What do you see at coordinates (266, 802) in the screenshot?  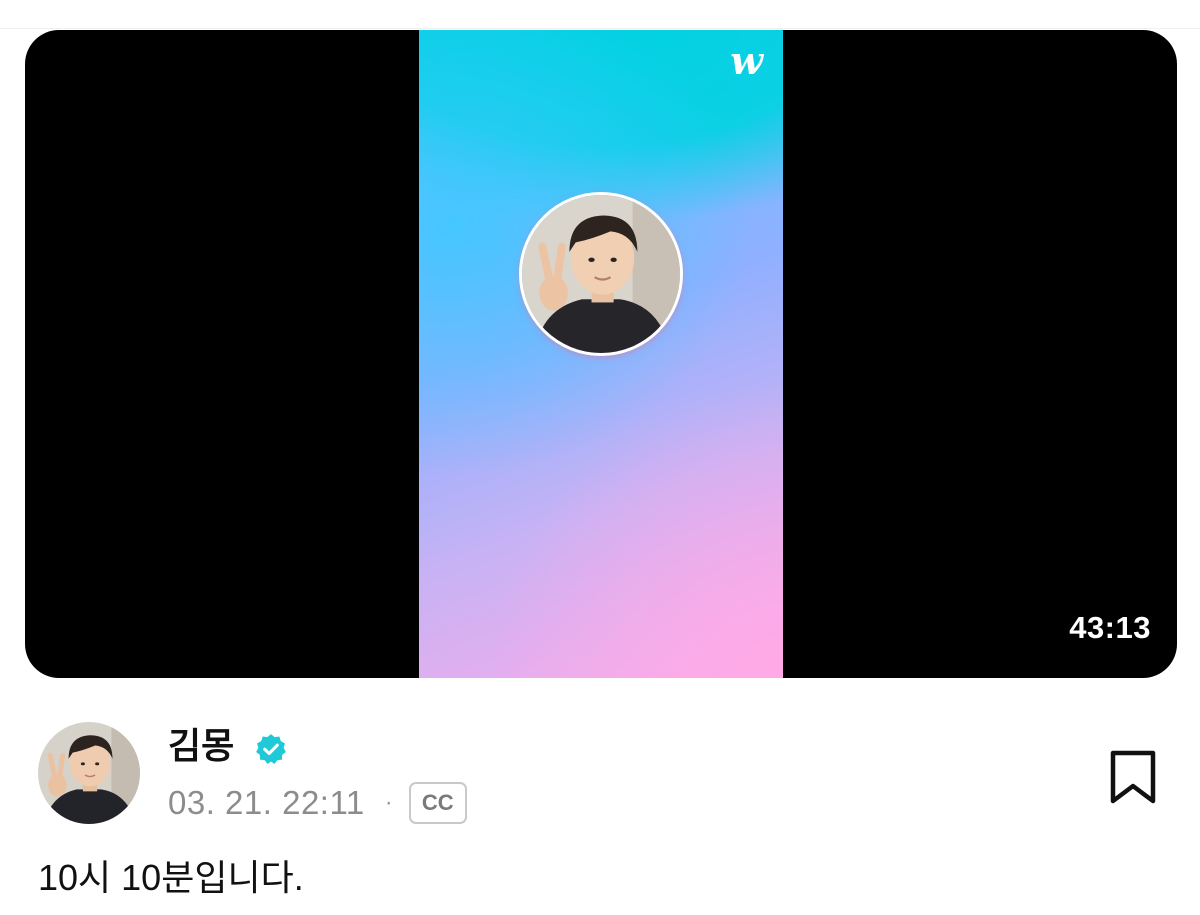 I see `post-timestamp: 03. 21. 22:11` at bounding box center [266, 802].